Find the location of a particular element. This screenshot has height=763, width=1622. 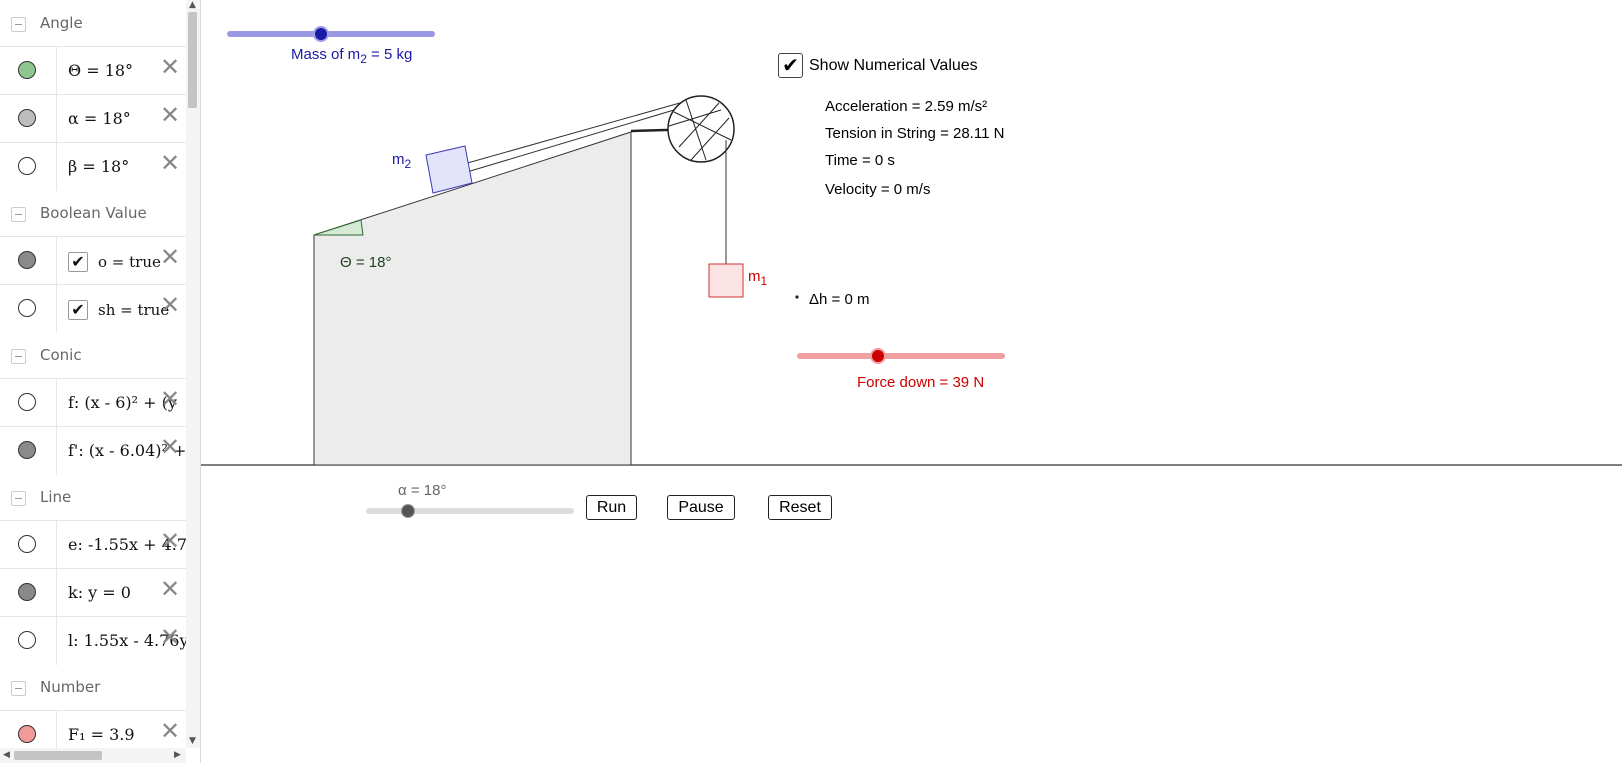

force-slider is located at coordinates (901, 358).